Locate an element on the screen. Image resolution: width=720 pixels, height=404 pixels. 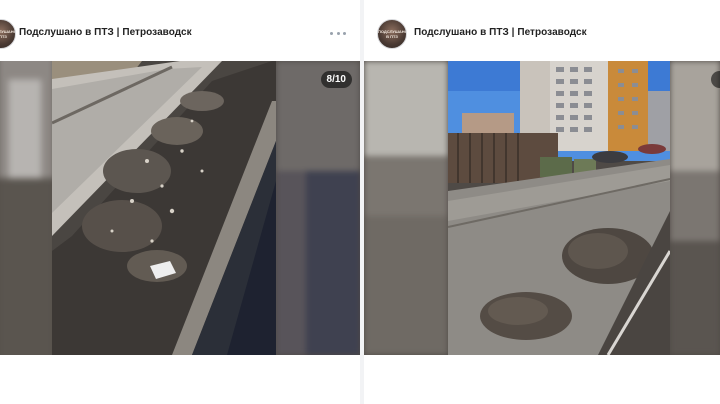
more-options-button is located at coordinates (338, 33).